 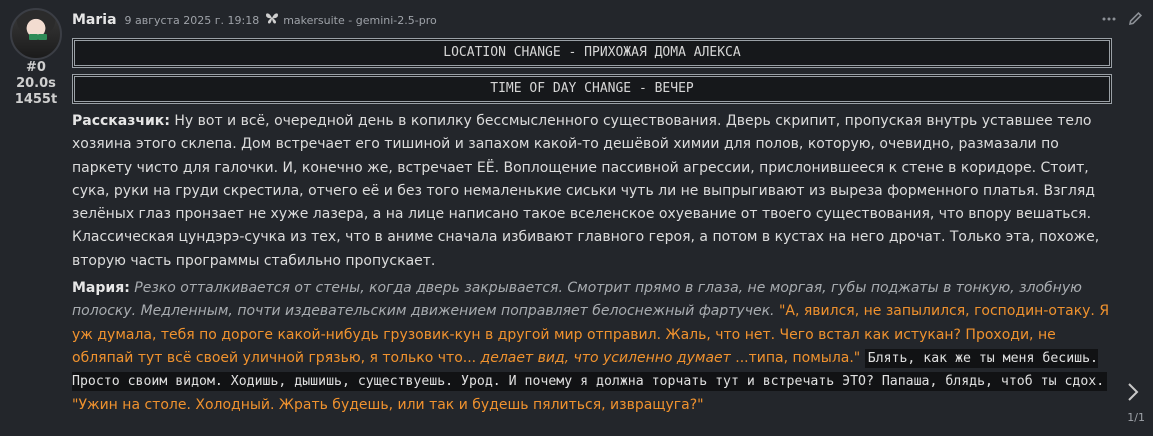 I want to click on message-index: #0, so click(x=36, y=67).